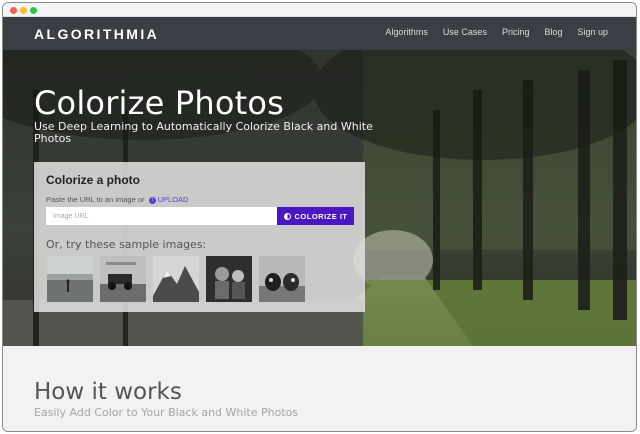 Image resolution: width=640 pixels, height=434 pixels. What do you see at coordinates (161, 216) in the screenshot?
I see `image-url-input` at bounding box center [161, 216].